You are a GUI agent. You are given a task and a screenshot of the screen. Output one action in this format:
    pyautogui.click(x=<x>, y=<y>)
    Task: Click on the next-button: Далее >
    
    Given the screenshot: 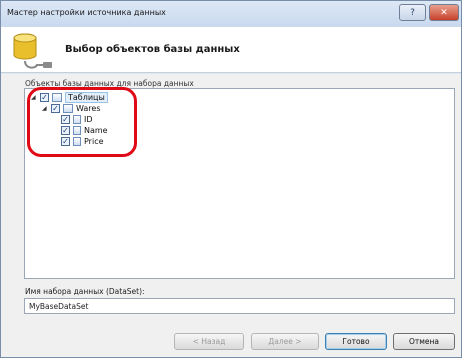 What is the action you would take?
    pyautogui.click(x=285, y=341)
    